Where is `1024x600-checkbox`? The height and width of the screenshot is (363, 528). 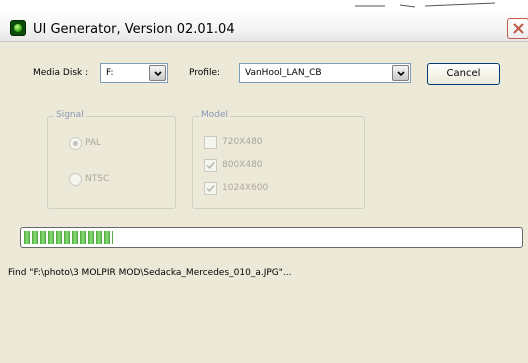 1024x600-checkbox is located at coordinates (210, 188).